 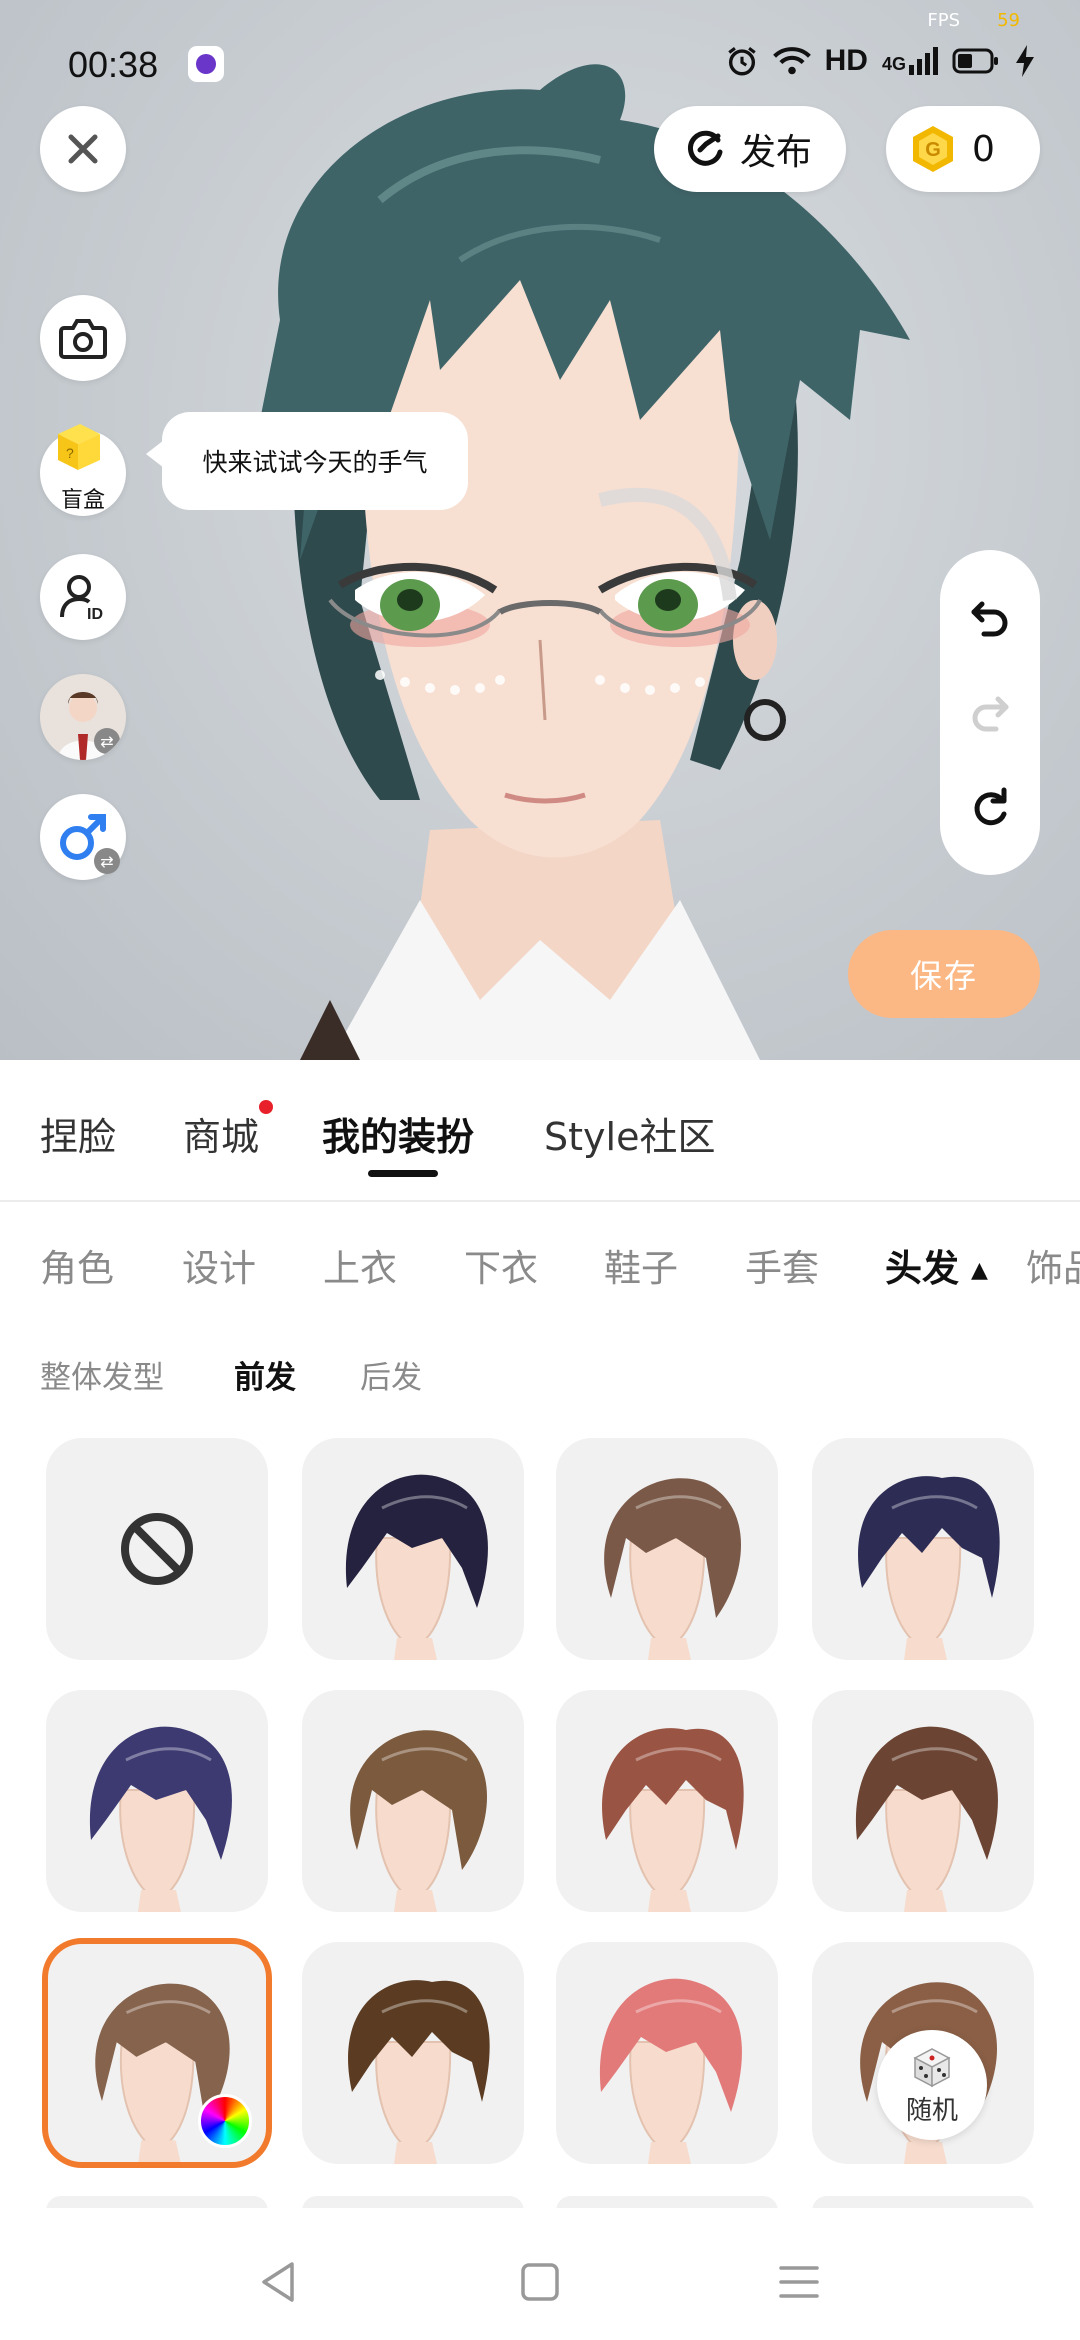 What do you see at coordinates (219, 1268) in the screenshot?
I see `category-label: 设计` at bounding box center [219, 1268].